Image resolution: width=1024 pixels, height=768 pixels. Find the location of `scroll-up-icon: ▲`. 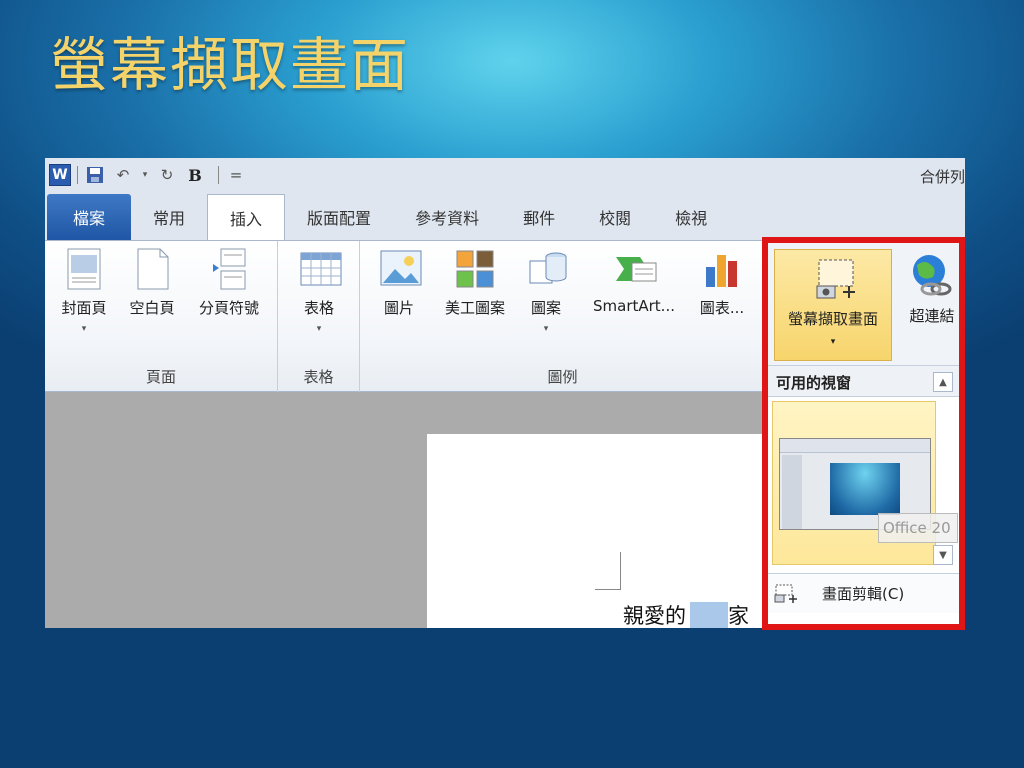

scroll-up-icon: ▲ is located at coordinates (943, 382).